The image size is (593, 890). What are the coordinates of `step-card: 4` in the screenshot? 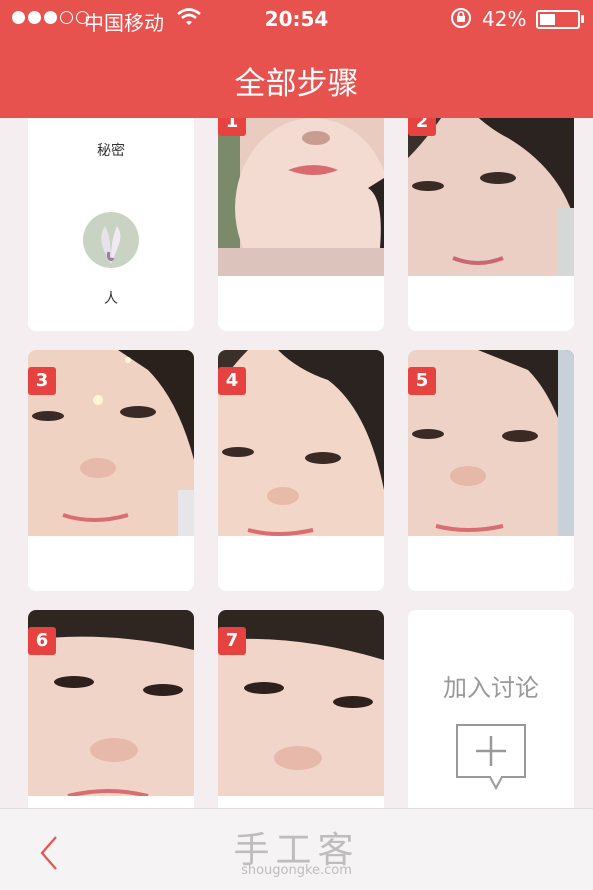 It's located at (301, 470).